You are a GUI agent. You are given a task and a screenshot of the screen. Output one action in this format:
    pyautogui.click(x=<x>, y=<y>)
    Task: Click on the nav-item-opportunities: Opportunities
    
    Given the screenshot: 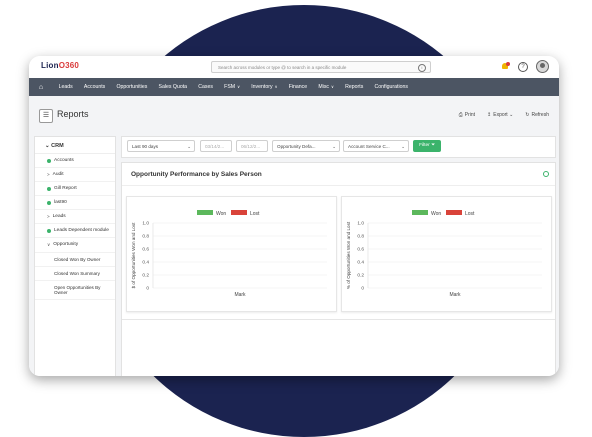 What is the action you would take?
    pyautogui.click(x=132, y=87)
    